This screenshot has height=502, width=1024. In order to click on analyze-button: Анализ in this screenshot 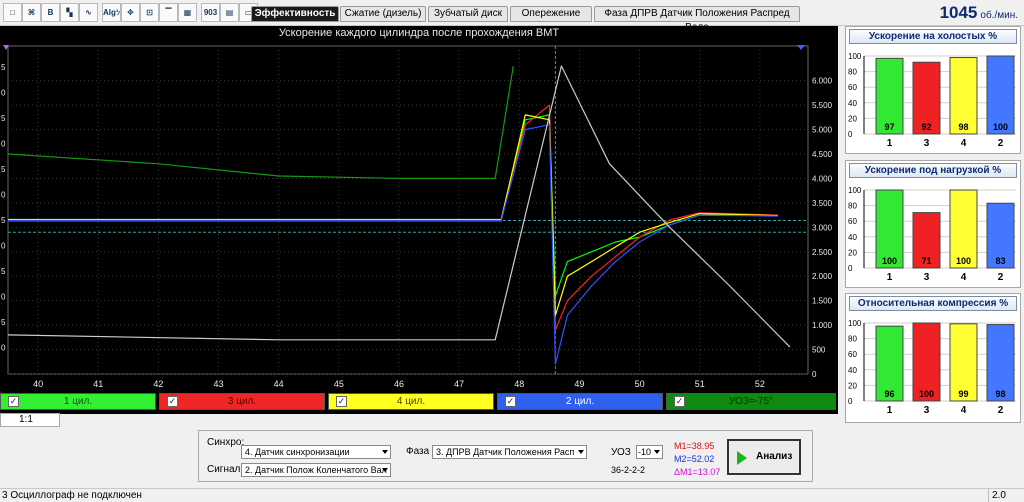, I will do `click(764, 457)`.